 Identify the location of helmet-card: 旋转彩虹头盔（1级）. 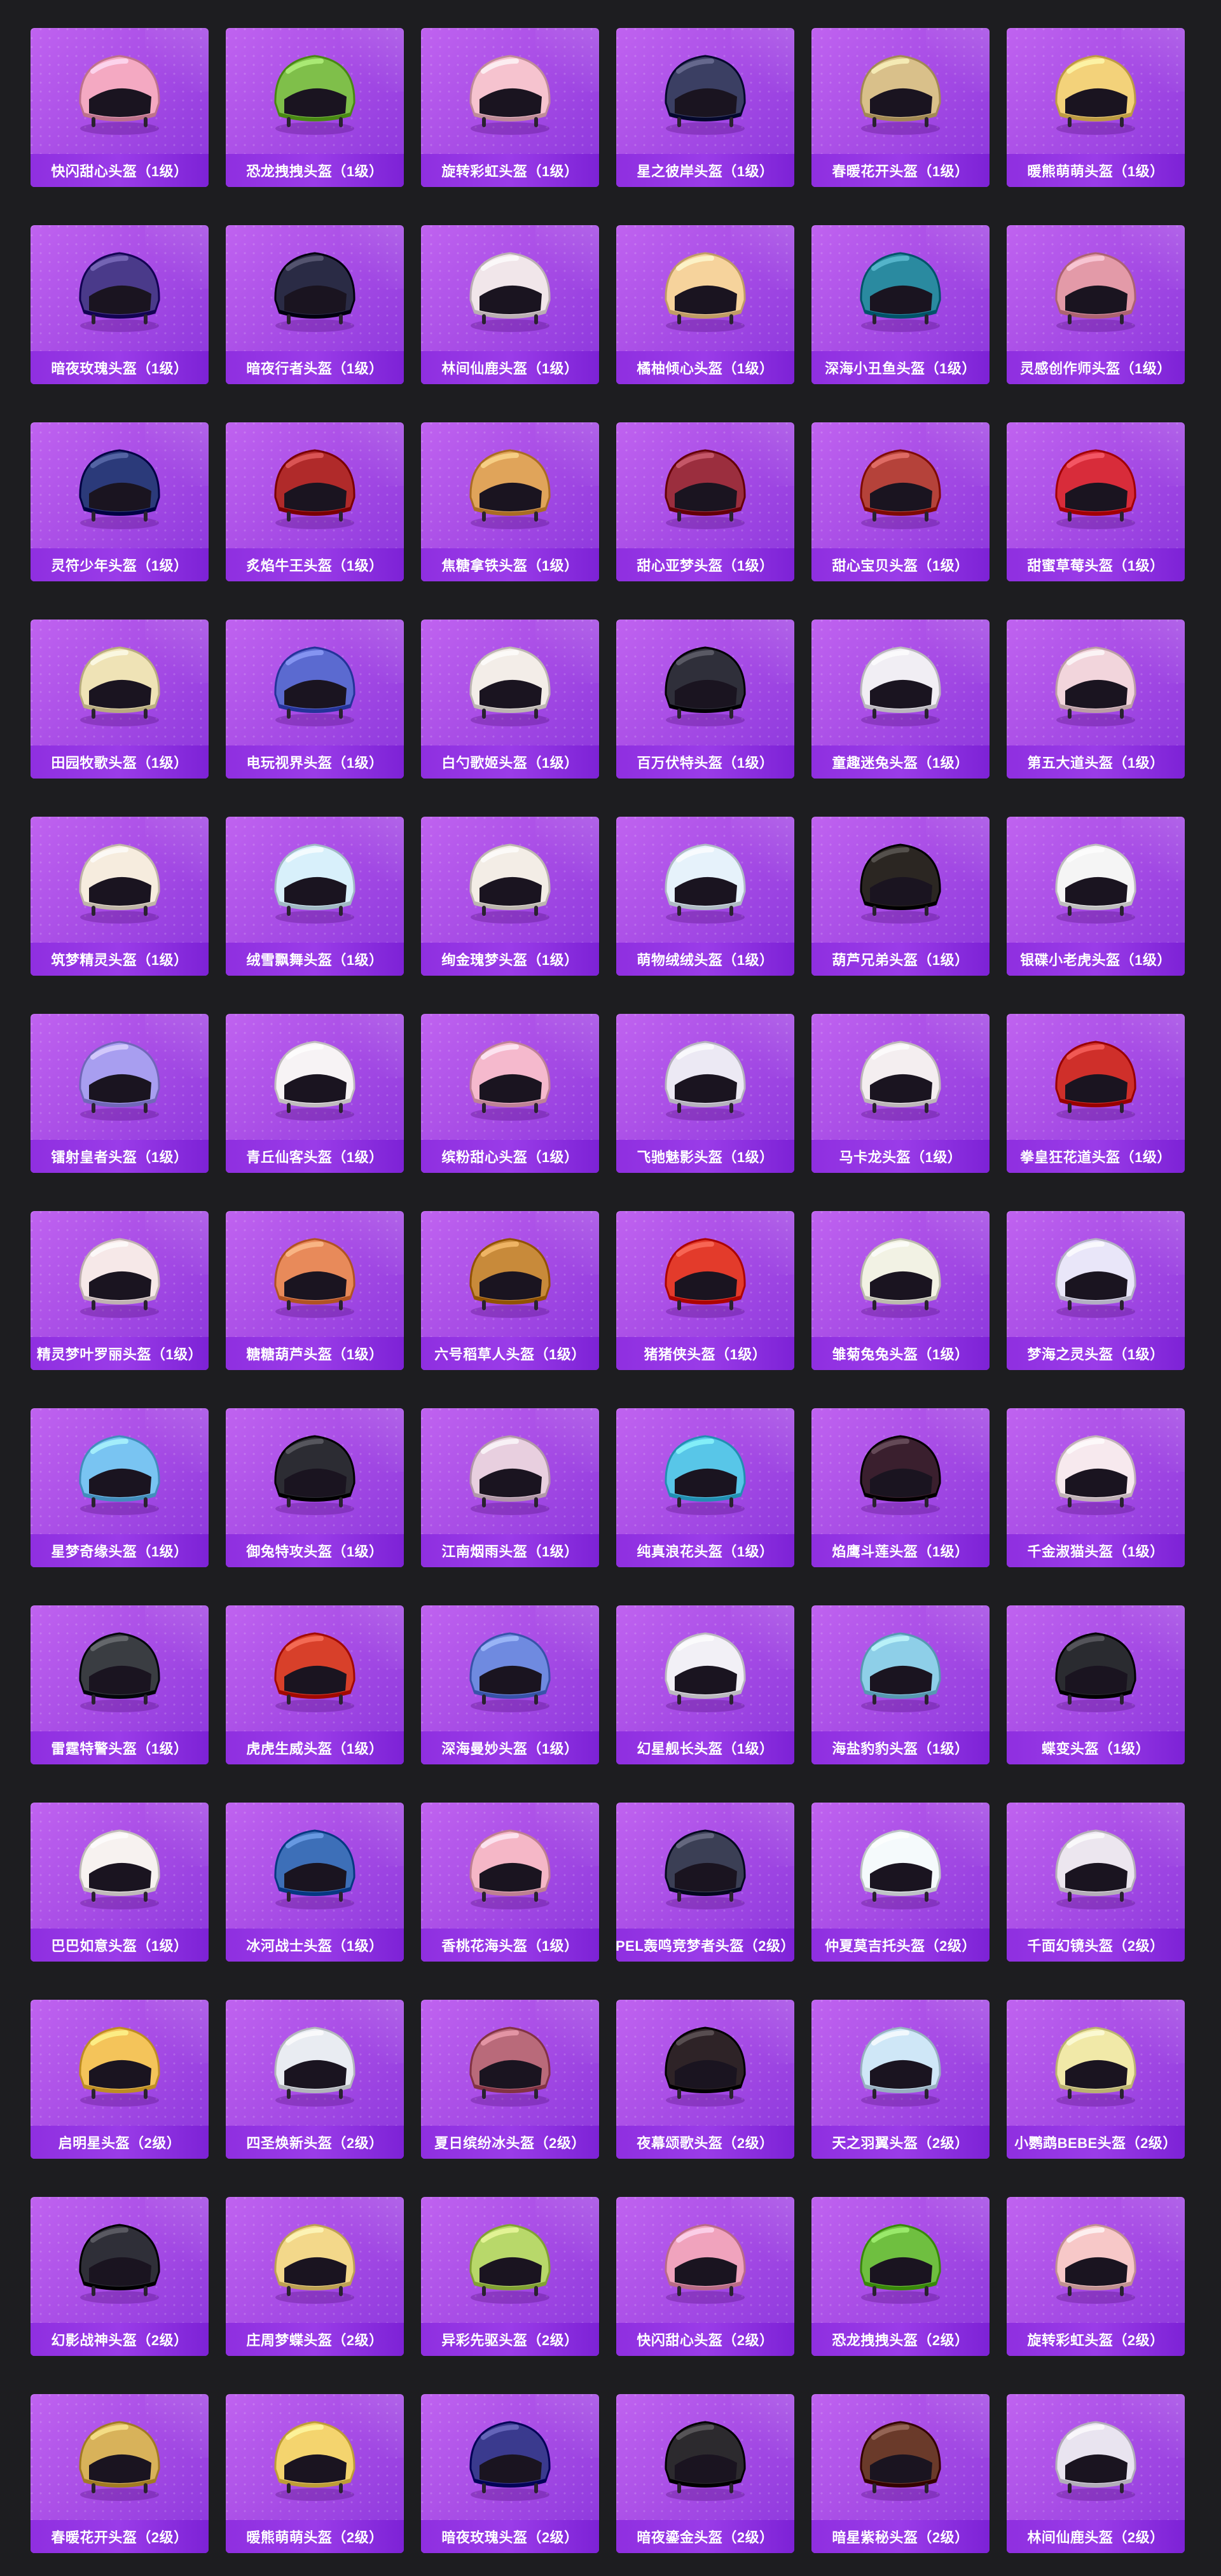
(510, 107).